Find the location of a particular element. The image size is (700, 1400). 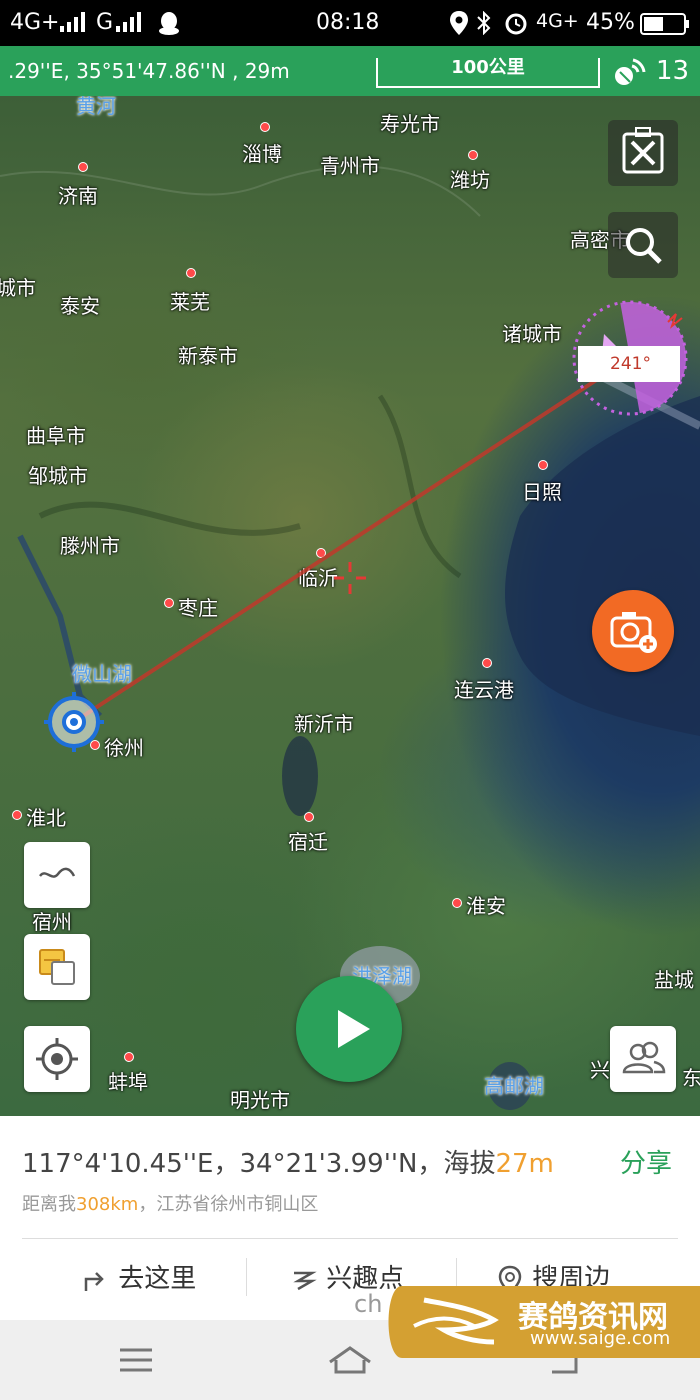

search-icon is located at coordinates (644, 246).